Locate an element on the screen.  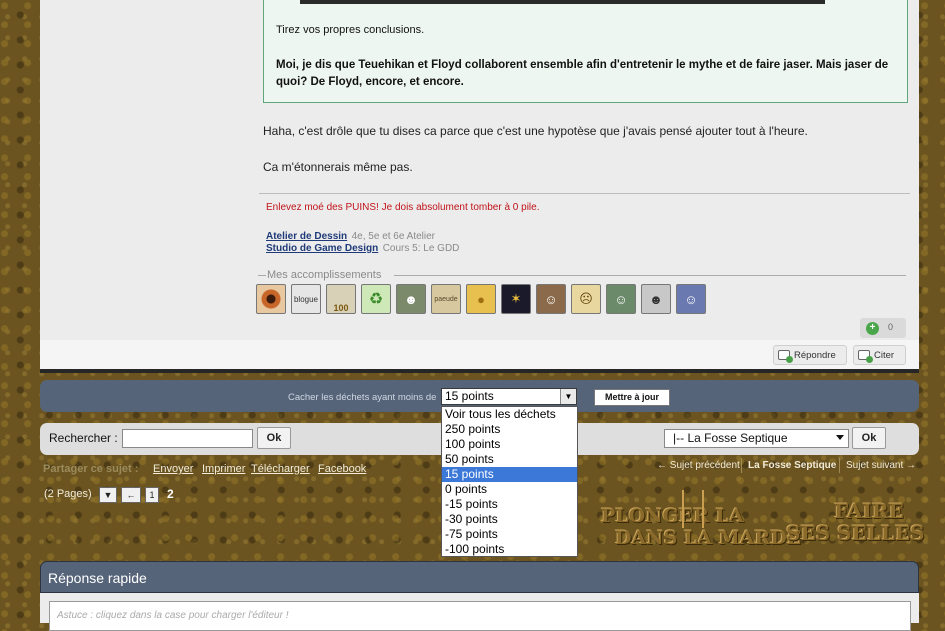
dropdown-option: -30 points is located at coordinates (509, 519).